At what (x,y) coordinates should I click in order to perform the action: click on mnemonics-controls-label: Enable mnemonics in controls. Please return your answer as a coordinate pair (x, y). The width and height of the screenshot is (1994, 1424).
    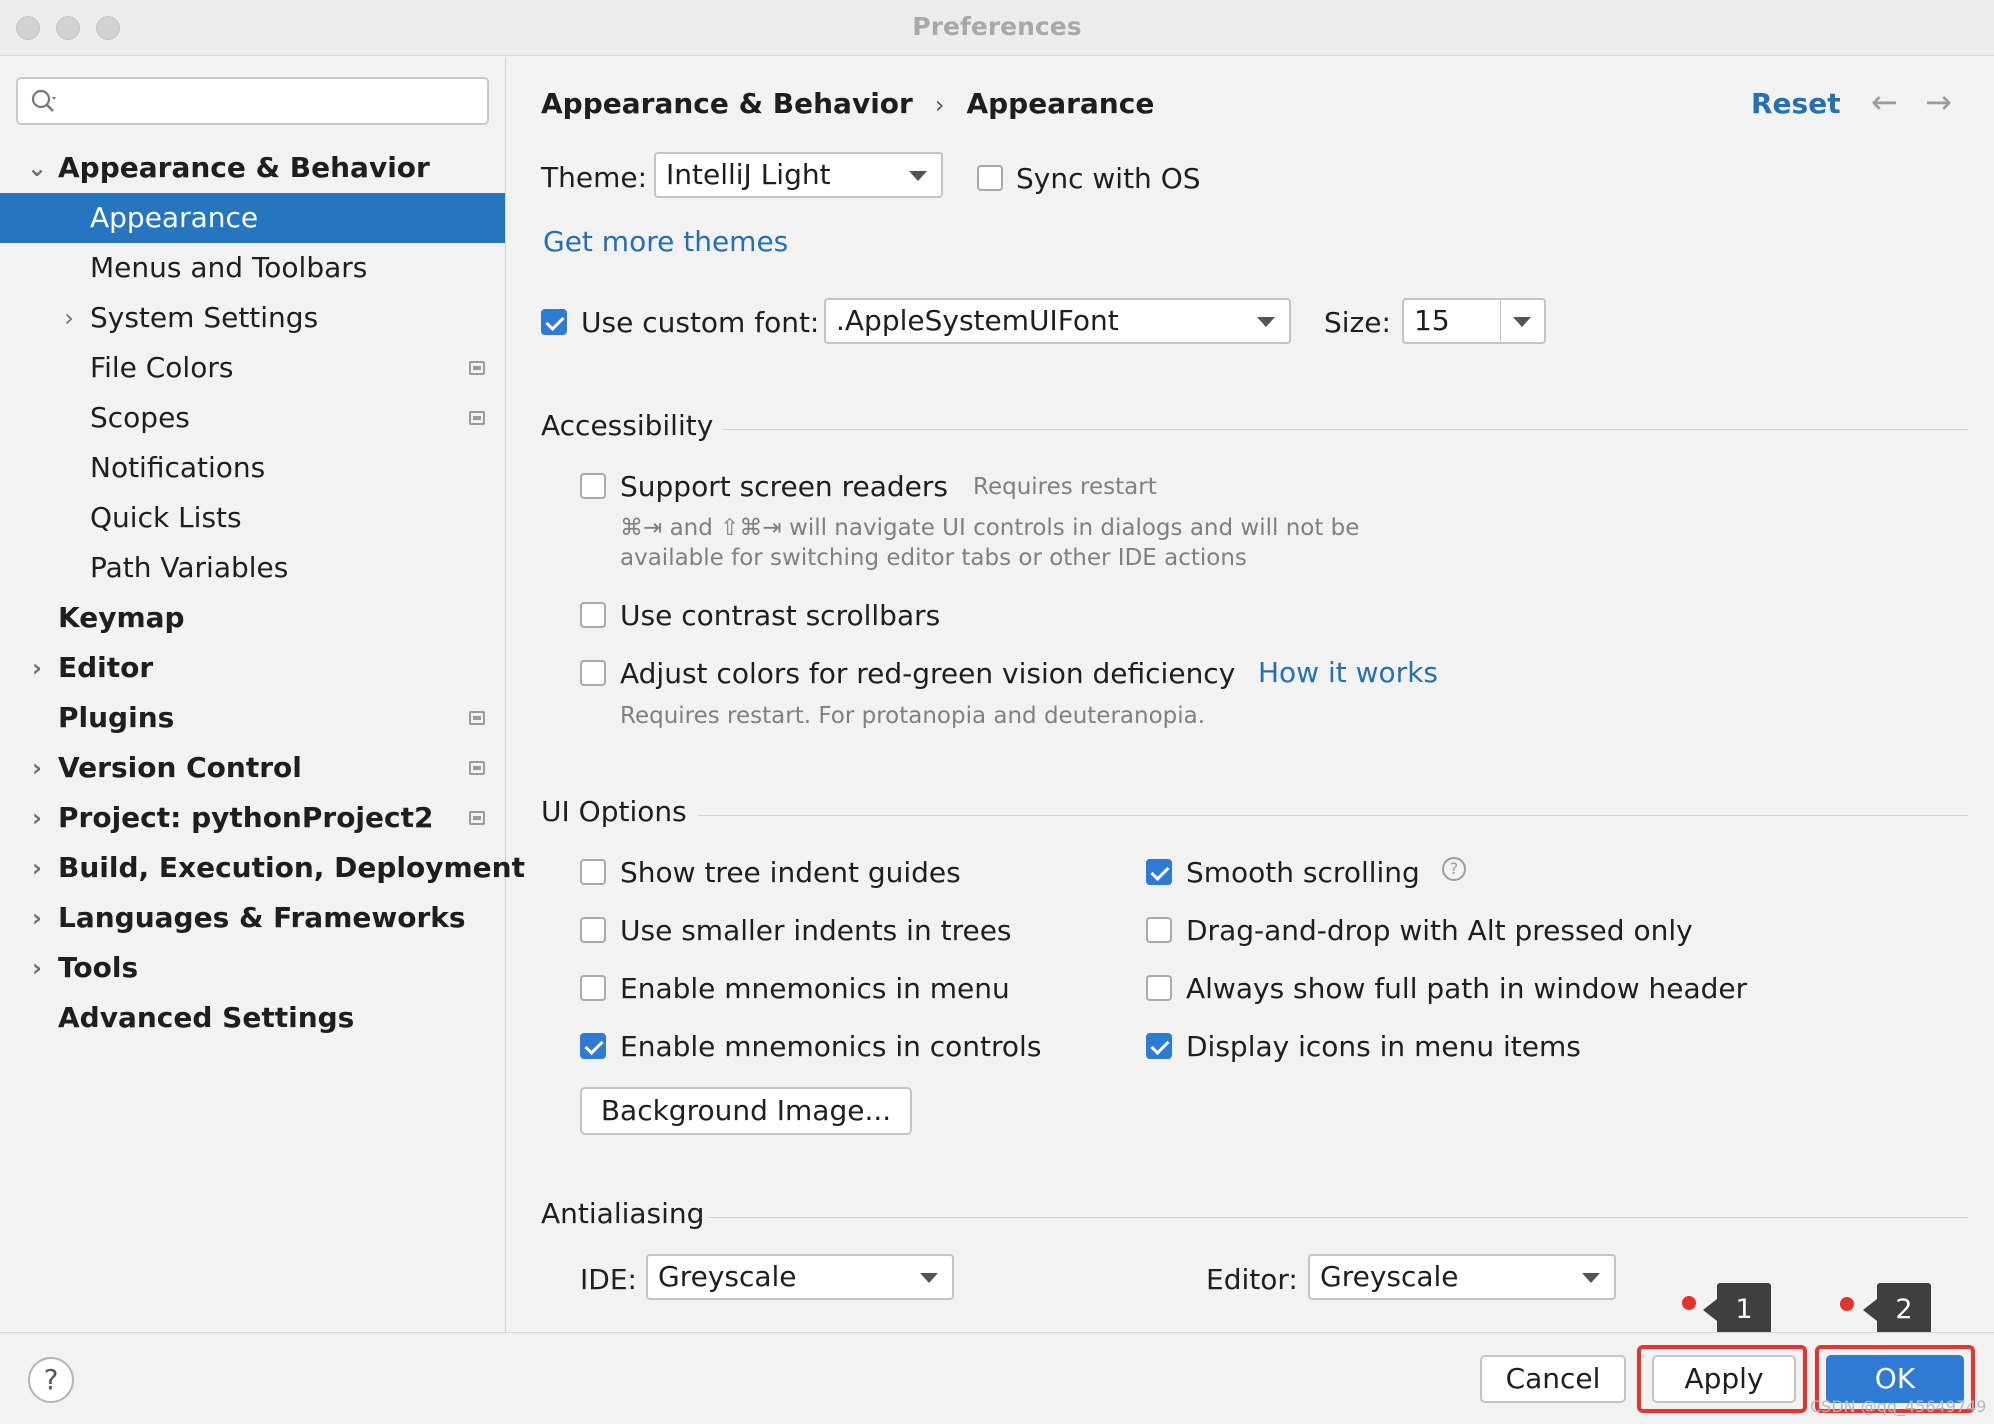
    Looking at the image, I should click on (831, 1046).